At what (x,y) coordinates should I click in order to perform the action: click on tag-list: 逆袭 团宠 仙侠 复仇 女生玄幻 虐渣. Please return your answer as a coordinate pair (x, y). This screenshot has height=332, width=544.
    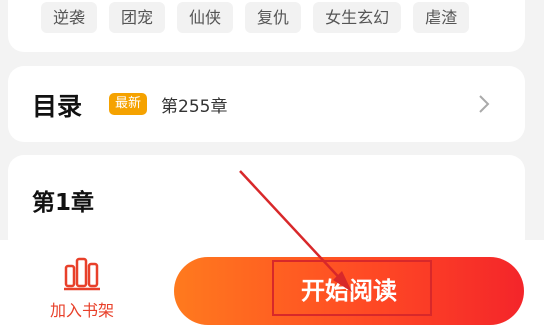
    Looking at the image, I should click on (255, 17).